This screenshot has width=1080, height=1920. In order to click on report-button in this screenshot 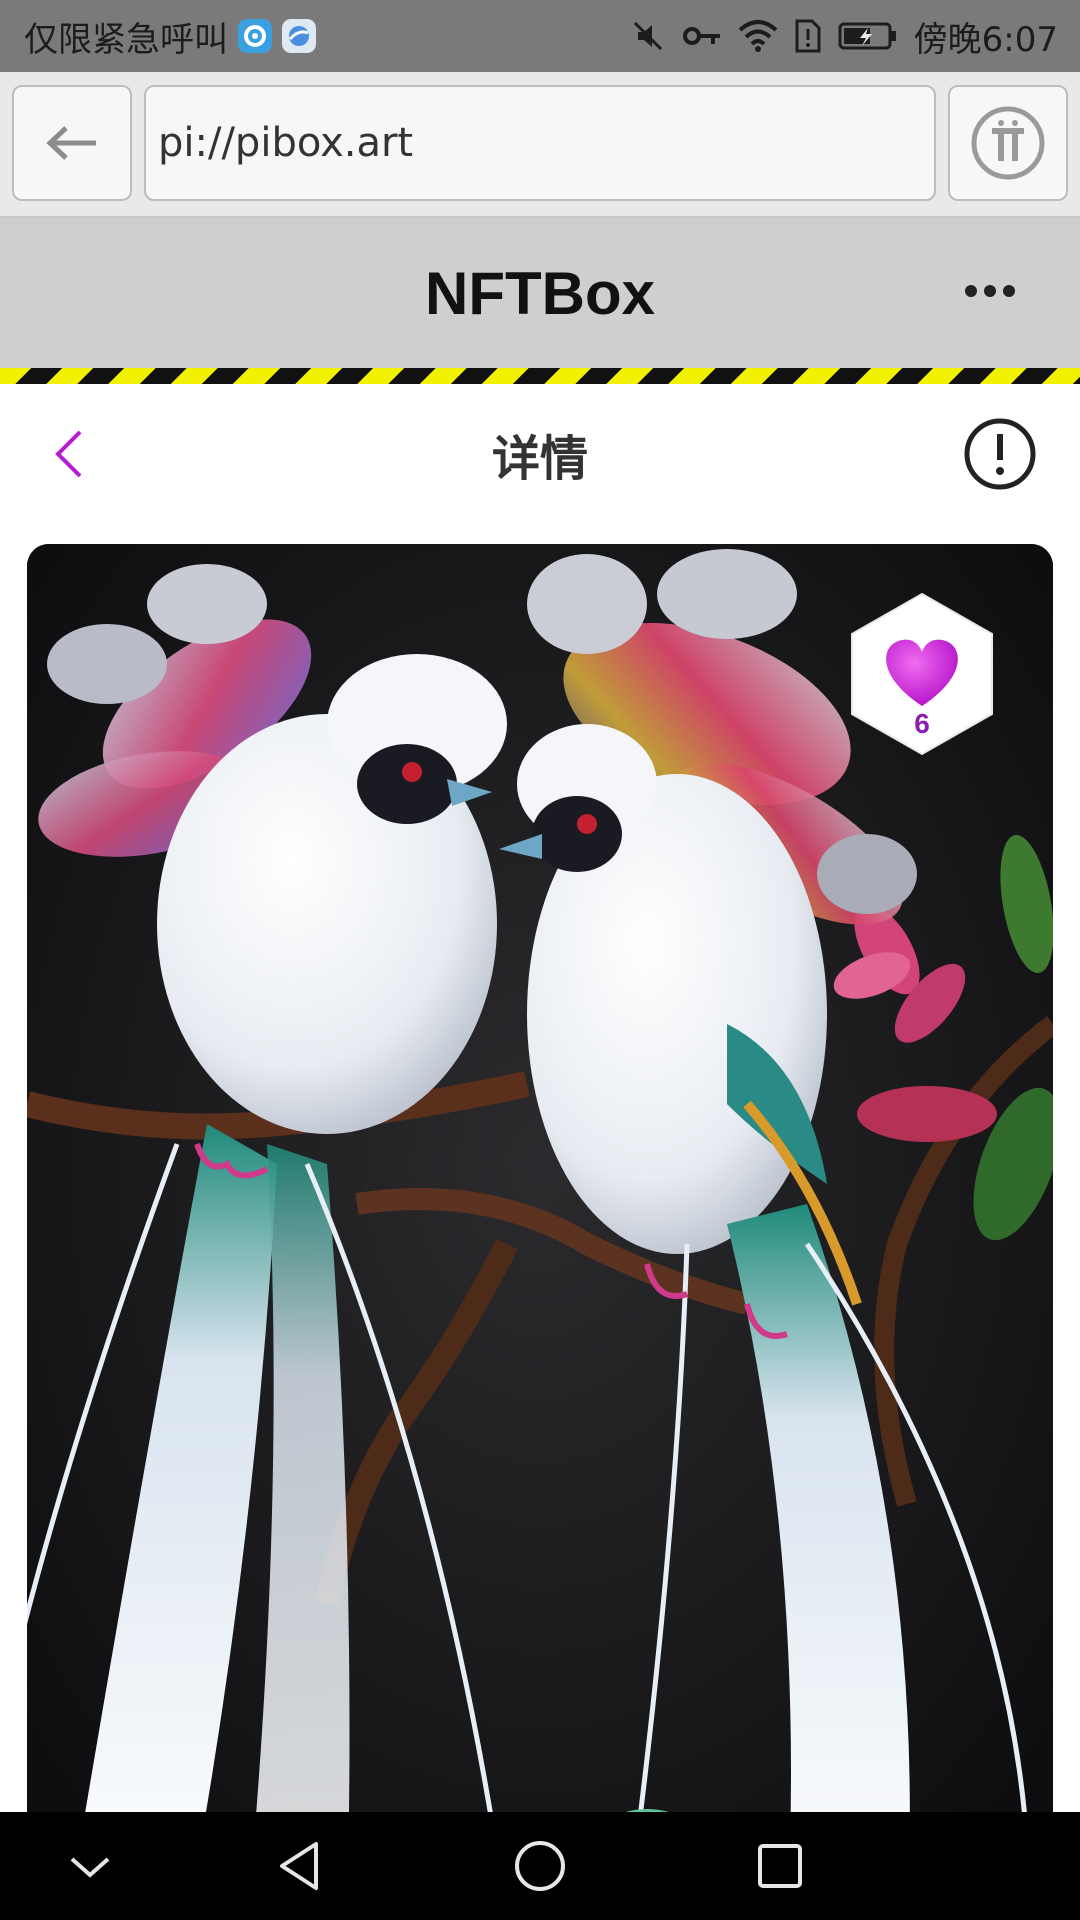, I will do `click(1000, 454)`.